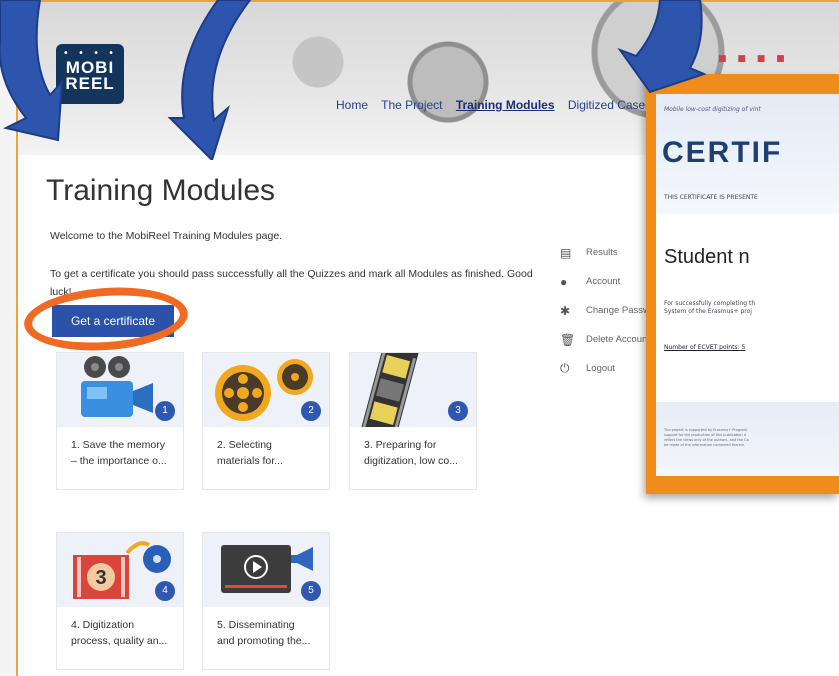  Describe the element at coordinates (565, 310) in the screenshot. I see `asterisk-icon: ✱` at that location.